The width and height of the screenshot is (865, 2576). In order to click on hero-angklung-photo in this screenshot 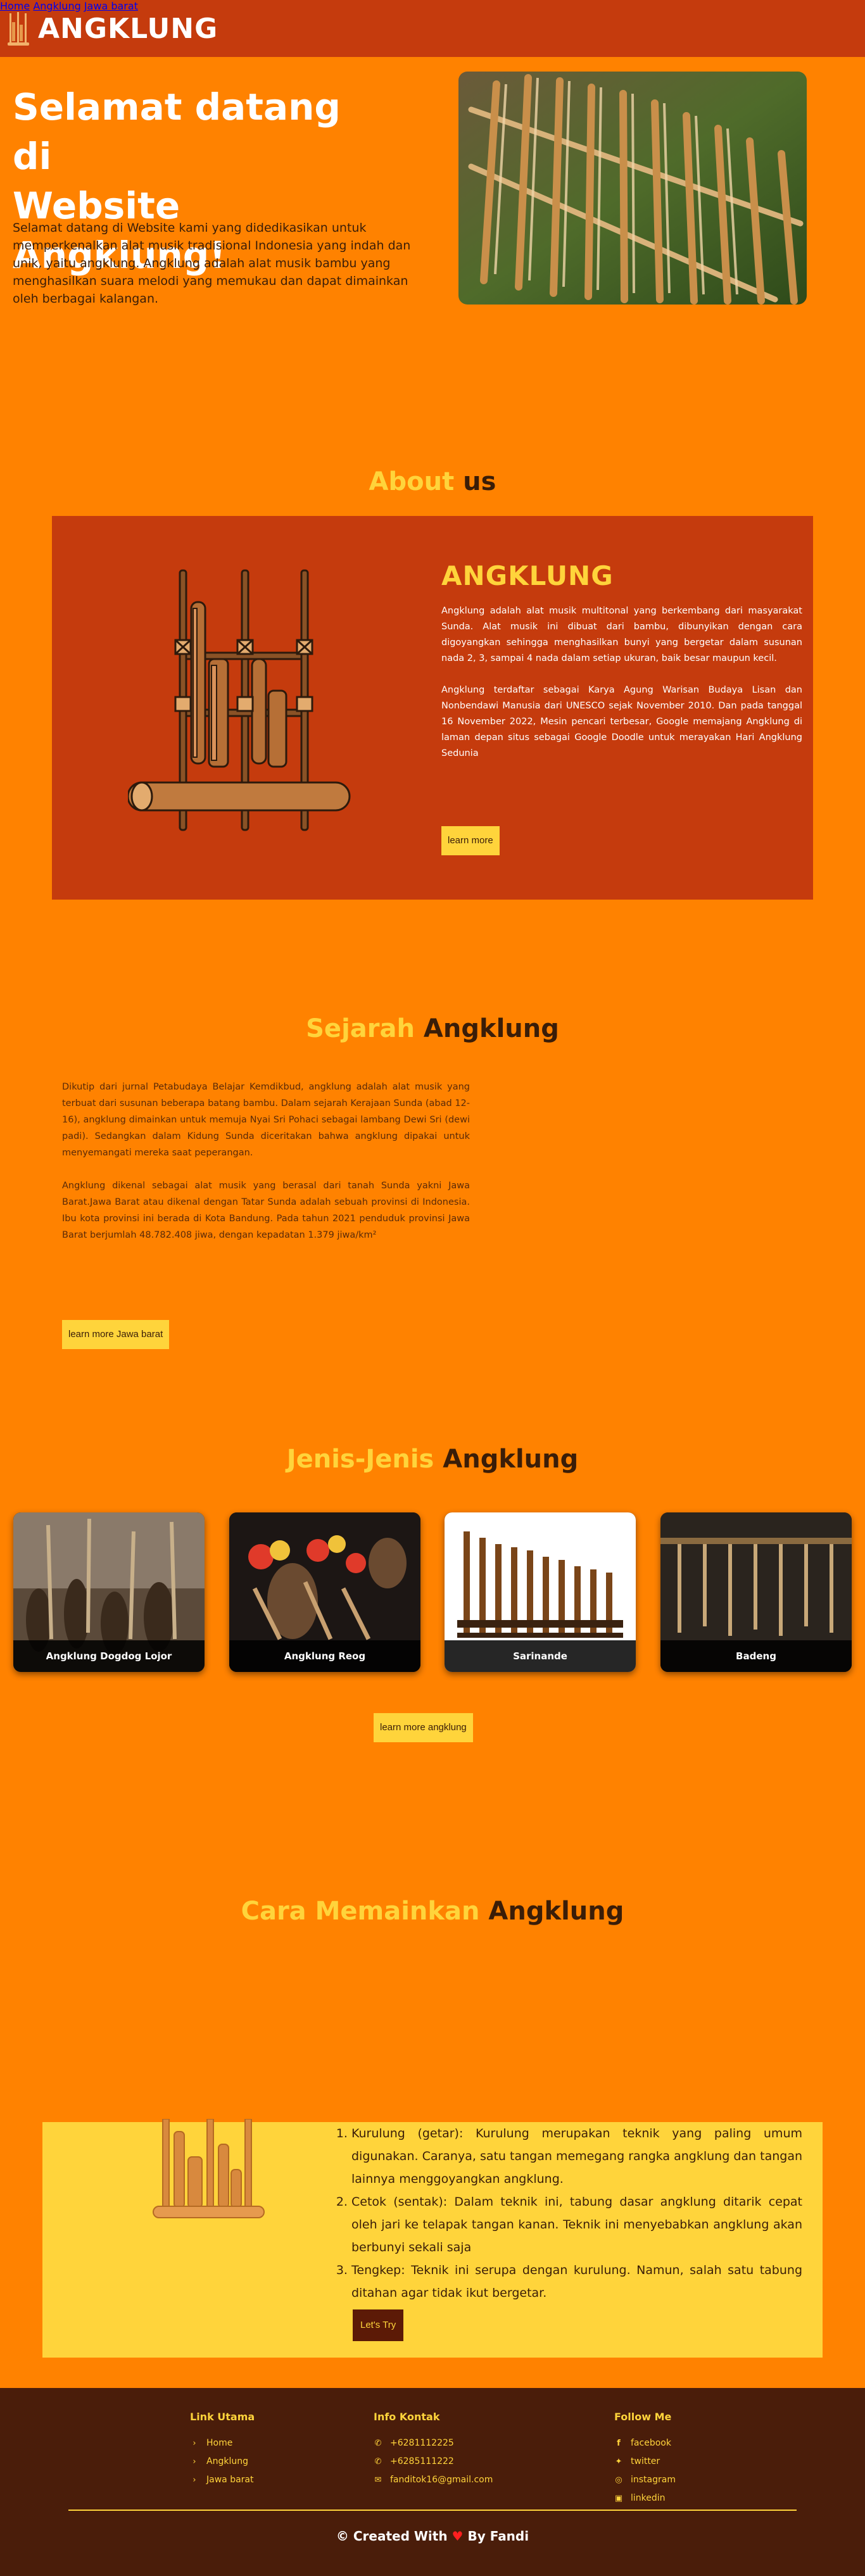, I will do `click(632, 188)`.